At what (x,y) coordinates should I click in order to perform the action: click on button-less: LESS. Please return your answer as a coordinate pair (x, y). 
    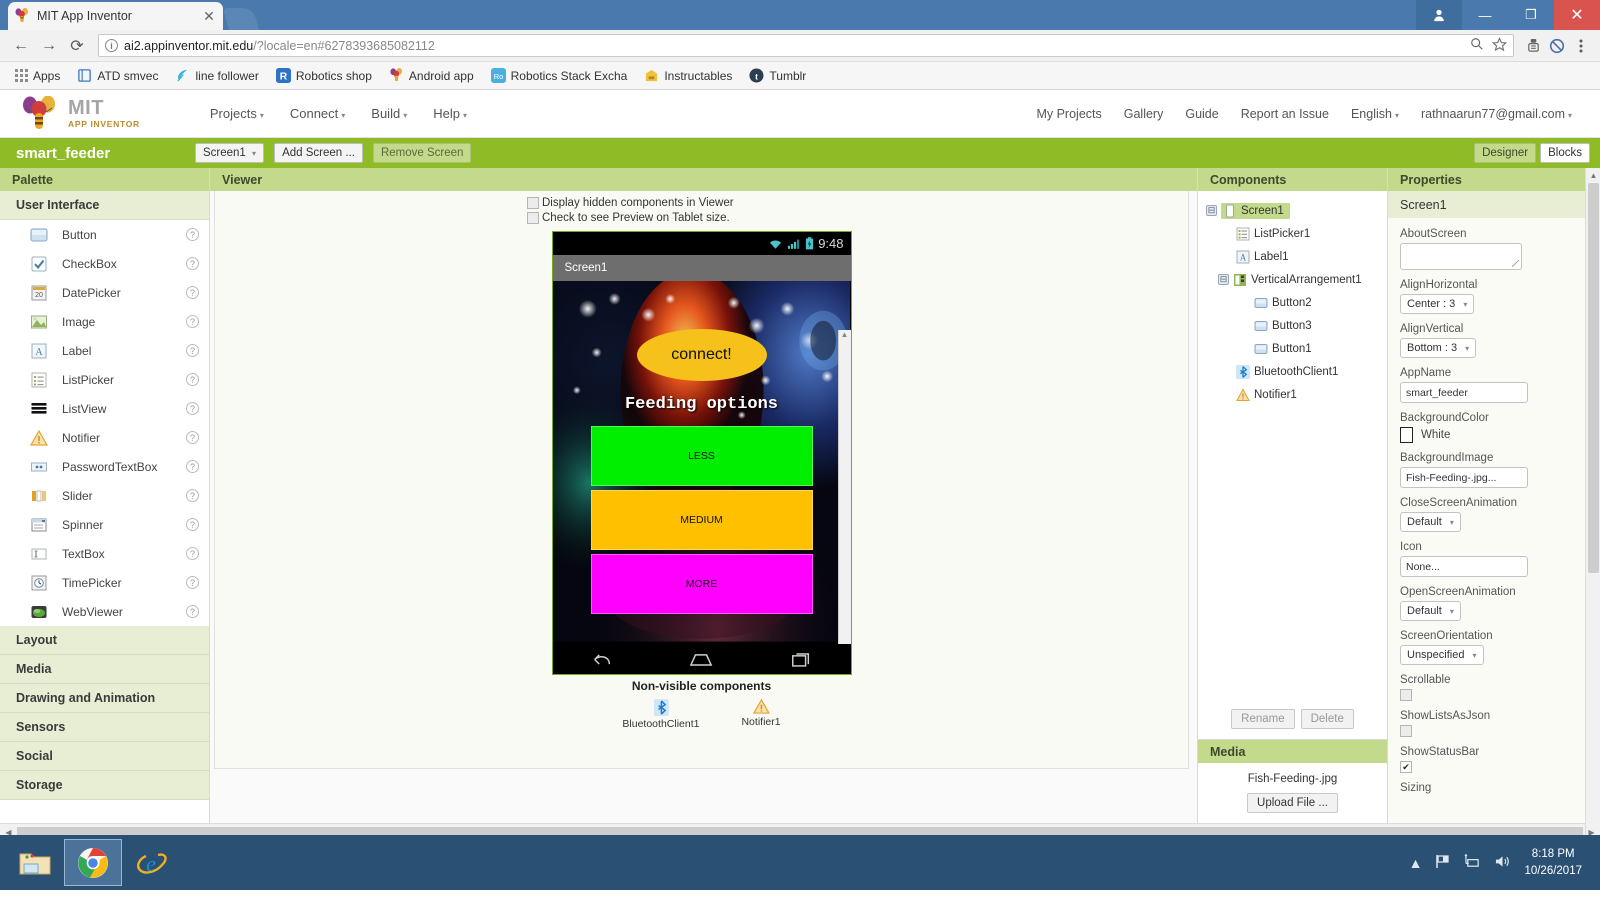
    Looking at the image, I should click on (701, 456).